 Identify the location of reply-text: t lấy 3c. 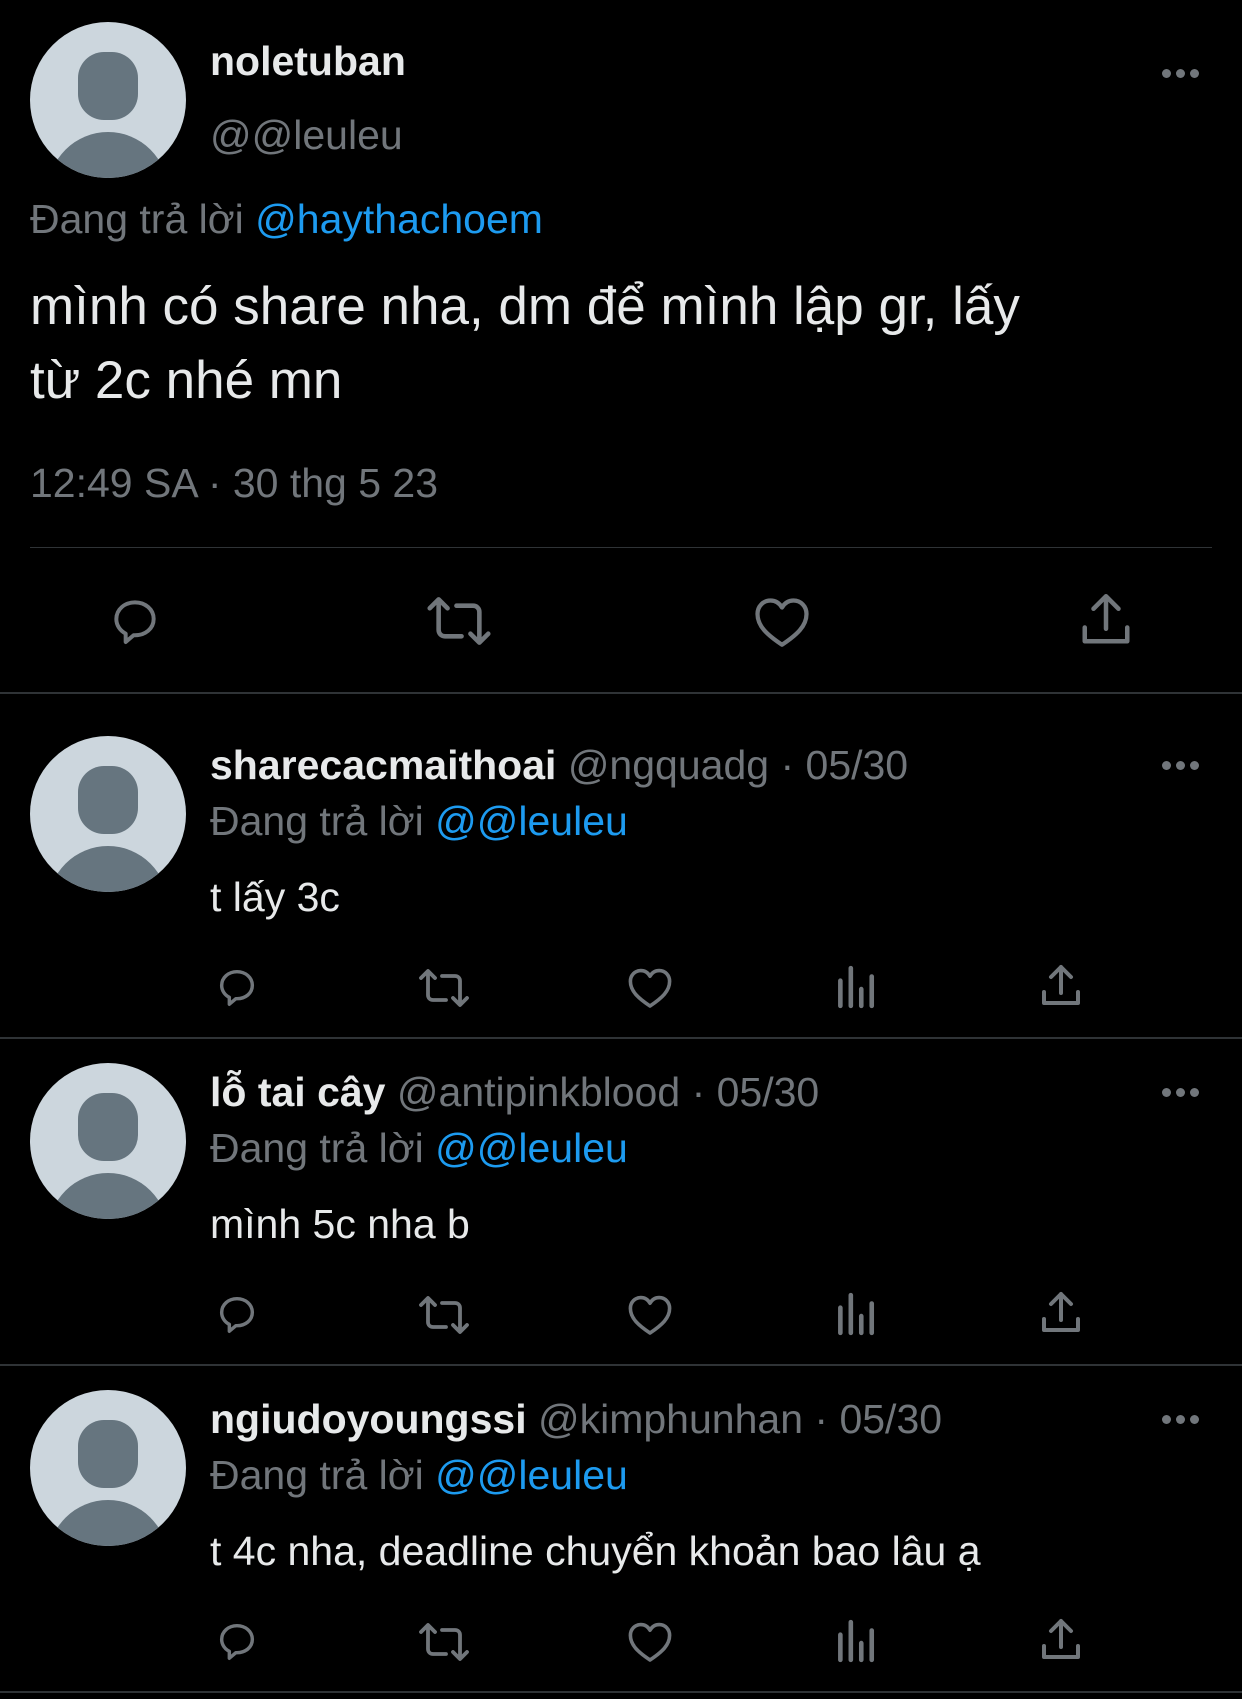
(275, 897).